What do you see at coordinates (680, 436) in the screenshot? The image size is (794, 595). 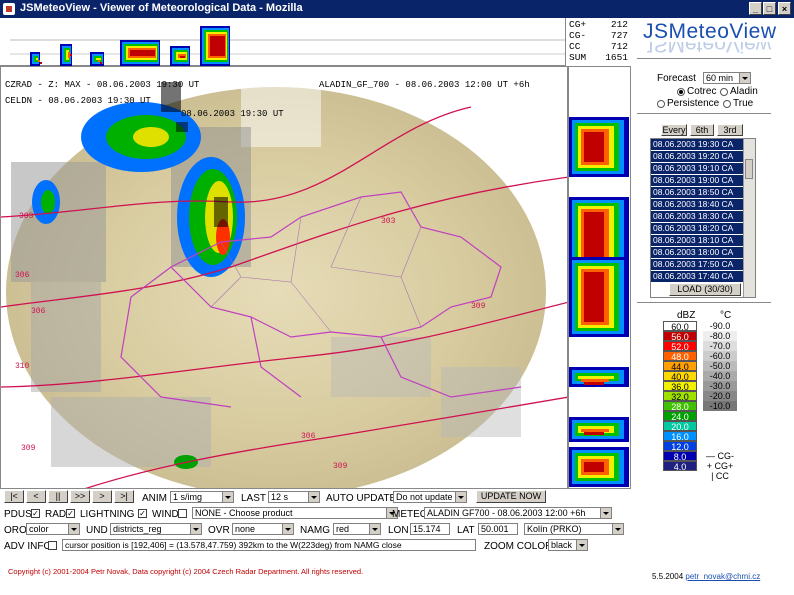 I see `scale-dbz-cell: 16.0` at bounding box center [680, 436].